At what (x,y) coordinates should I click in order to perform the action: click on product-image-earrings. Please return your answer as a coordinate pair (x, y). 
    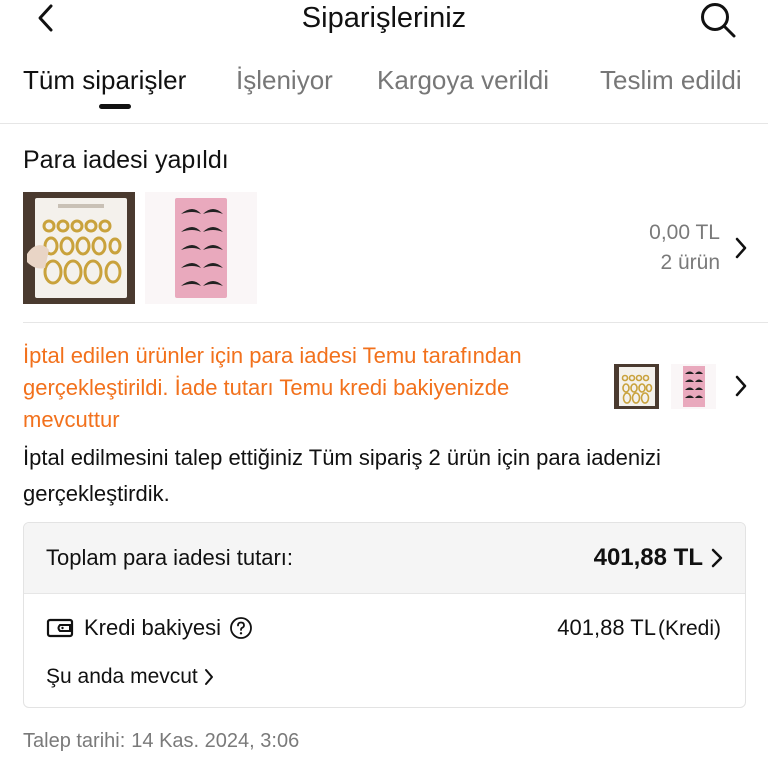
    Looking at the image, I should click on (79, 248).